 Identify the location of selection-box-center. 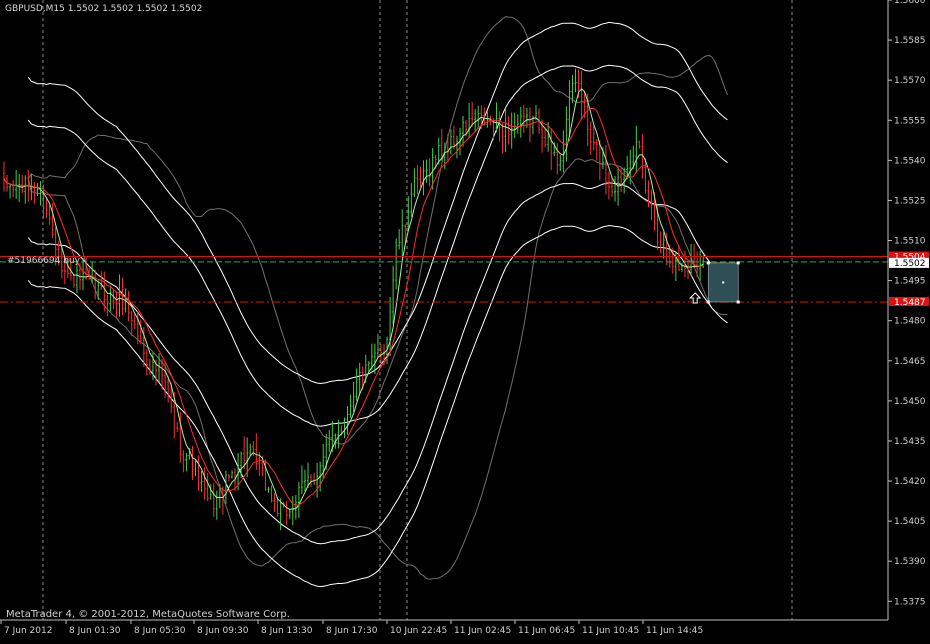
(723, 282).